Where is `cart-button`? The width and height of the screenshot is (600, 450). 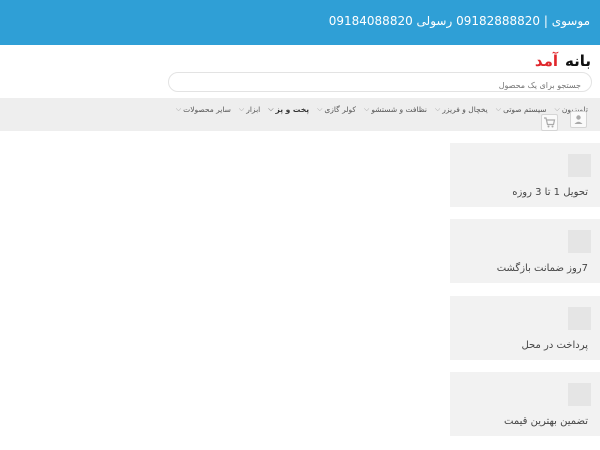 cart-button is located at coordinates (549, 122).